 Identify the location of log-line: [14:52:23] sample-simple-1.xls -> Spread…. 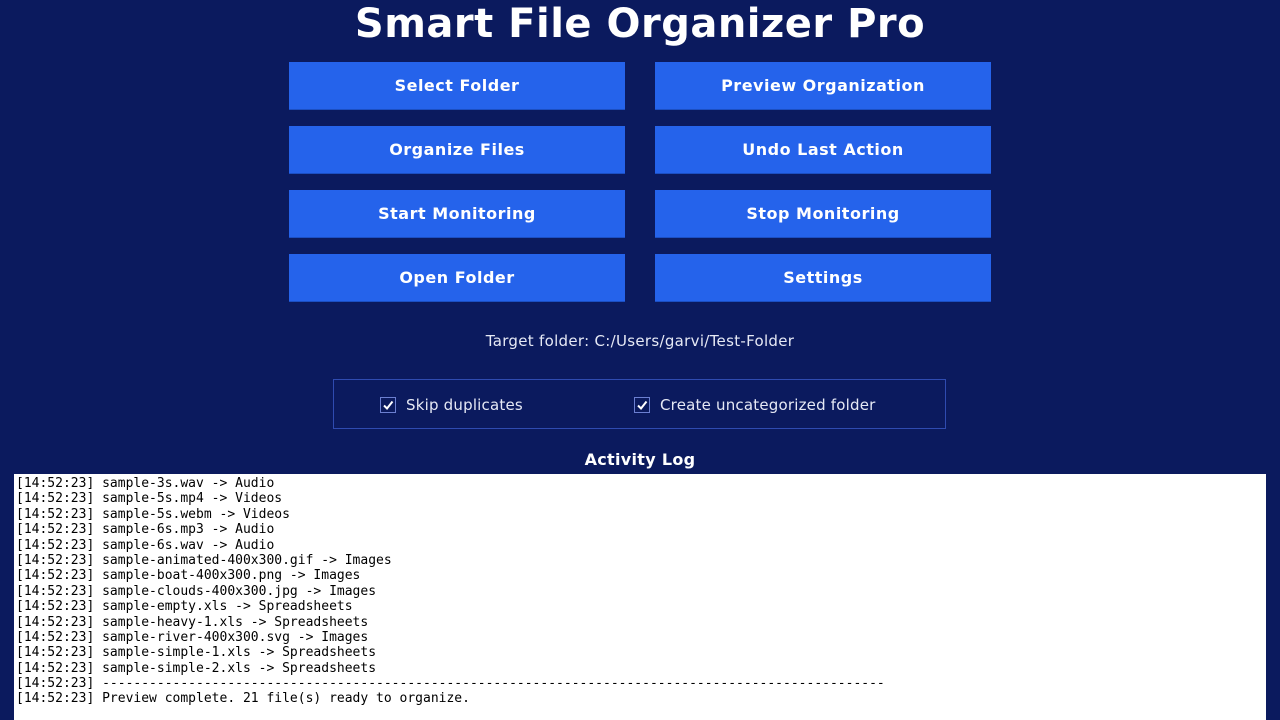
(196, 653).